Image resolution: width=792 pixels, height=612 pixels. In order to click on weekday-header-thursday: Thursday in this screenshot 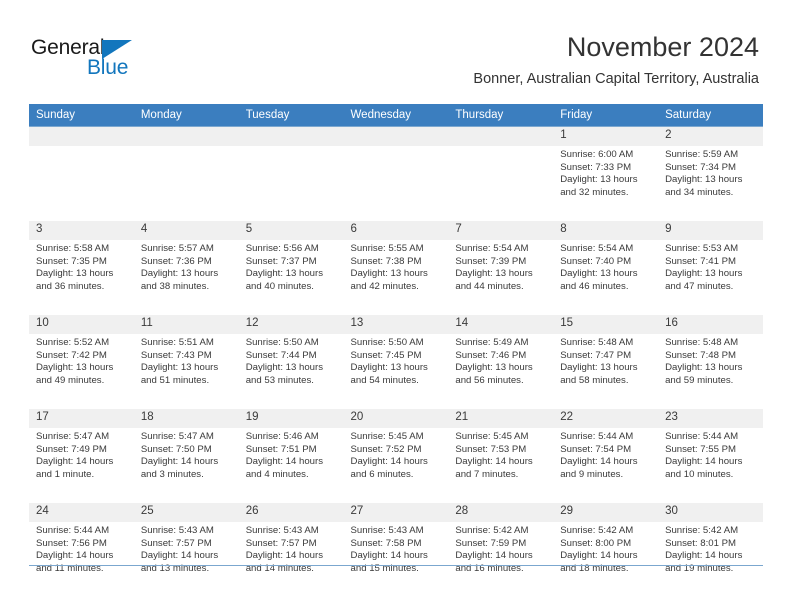, I will do `click(501, 115)`.